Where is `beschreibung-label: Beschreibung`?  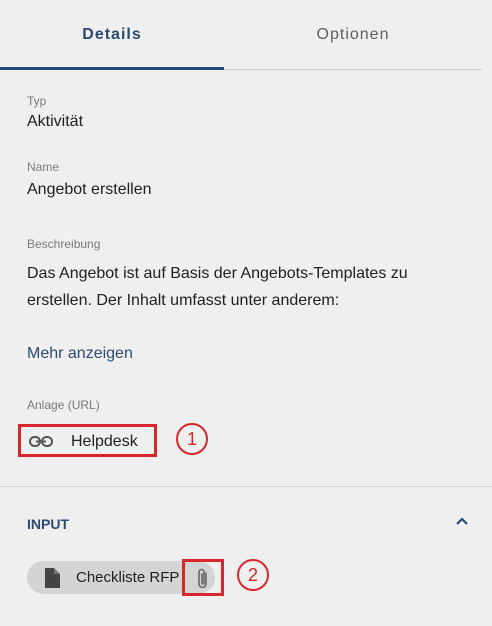
beschreibung-label: Beschreibung is located at coordinates (64, 244).